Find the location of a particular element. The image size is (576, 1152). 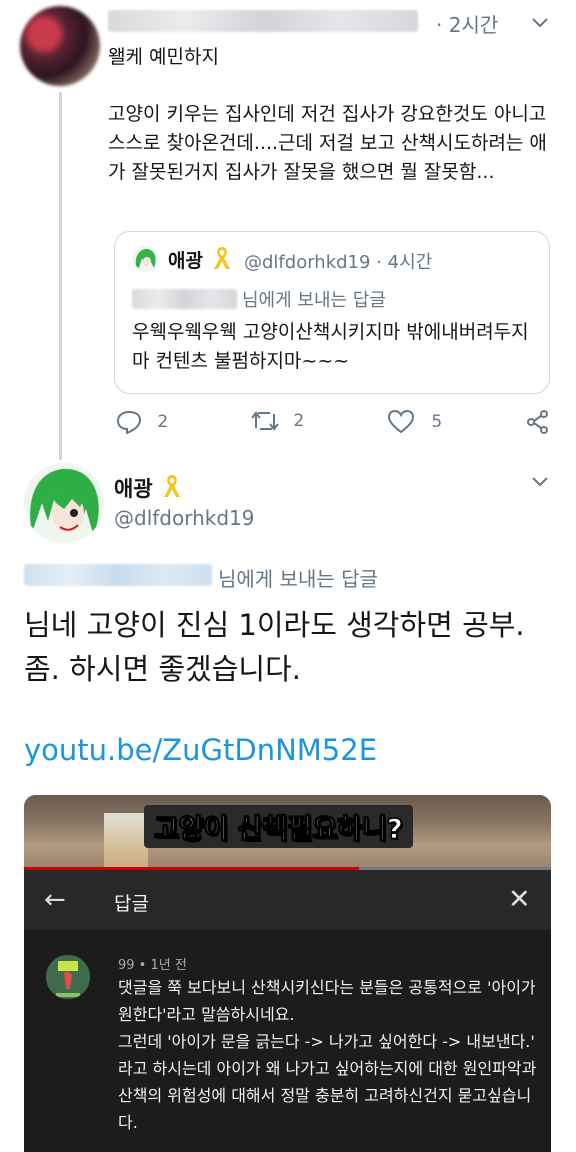

commenter-avatar is located at coordinates (68, 977).